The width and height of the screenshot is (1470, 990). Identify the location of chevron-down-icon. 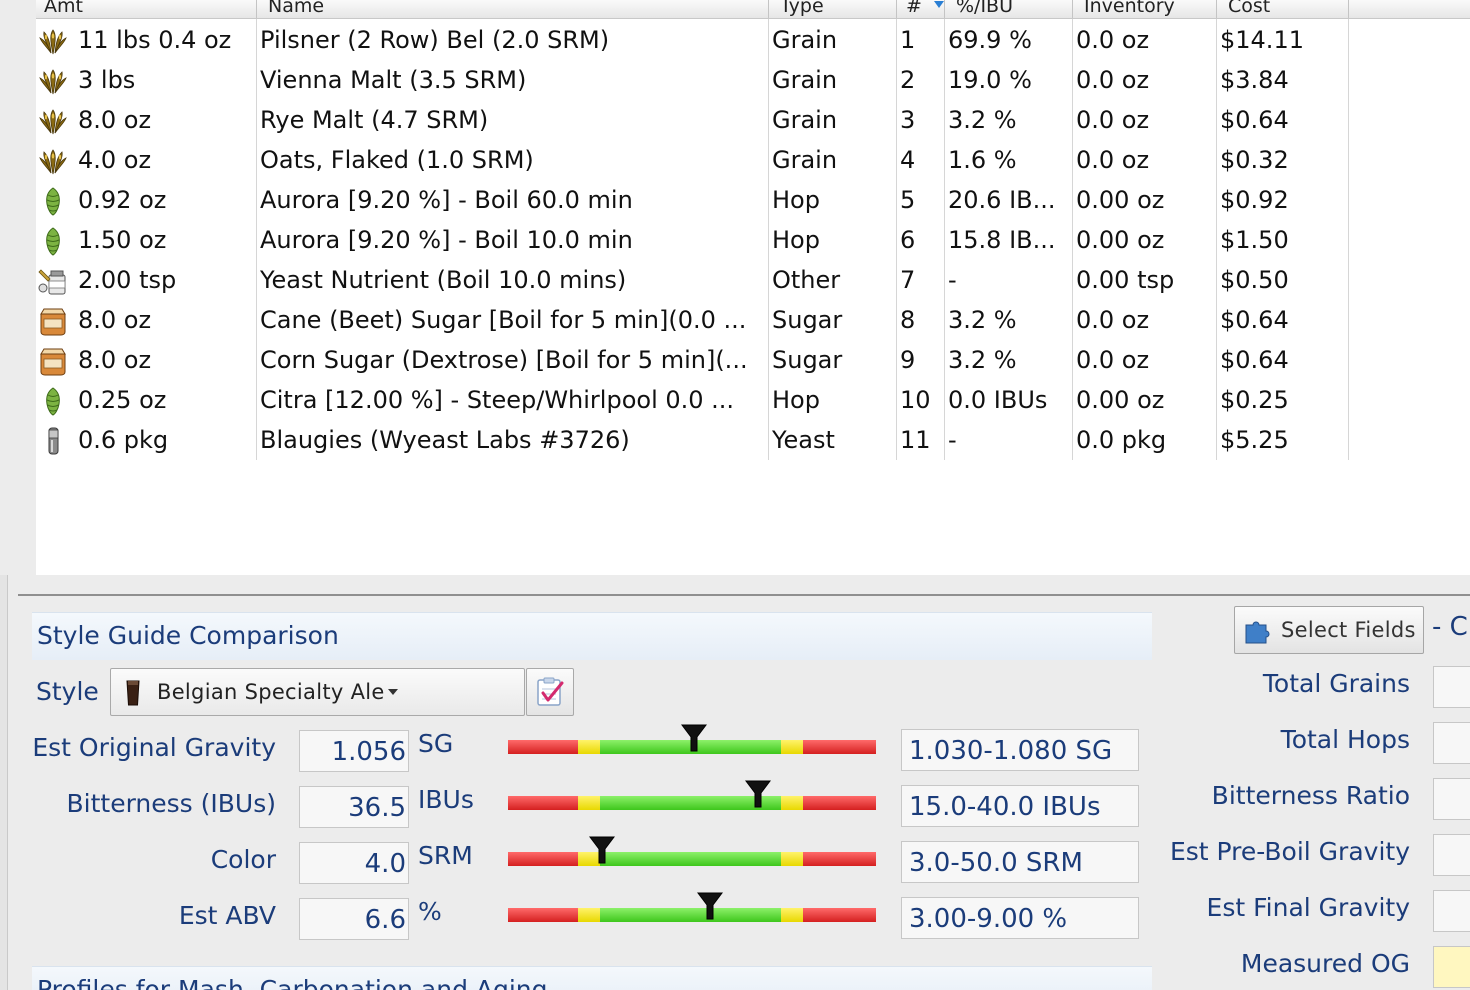
(393, 692).